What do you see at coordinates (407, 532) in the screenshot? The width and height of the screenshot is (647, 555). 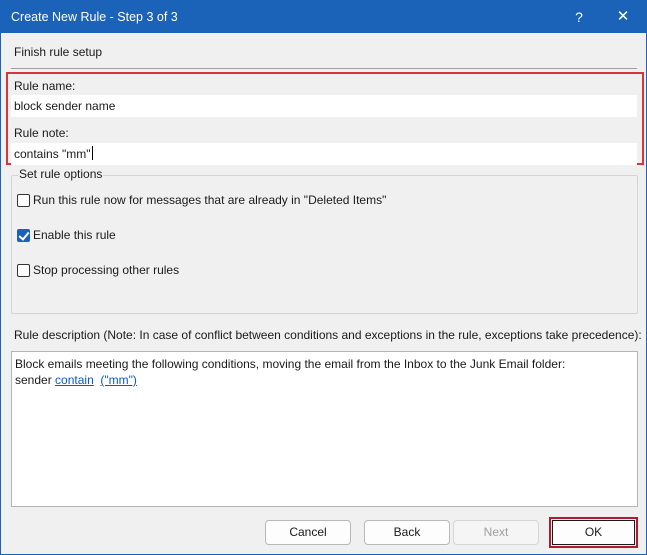 I see `back-button: Back` at bounding box center [407, 532].